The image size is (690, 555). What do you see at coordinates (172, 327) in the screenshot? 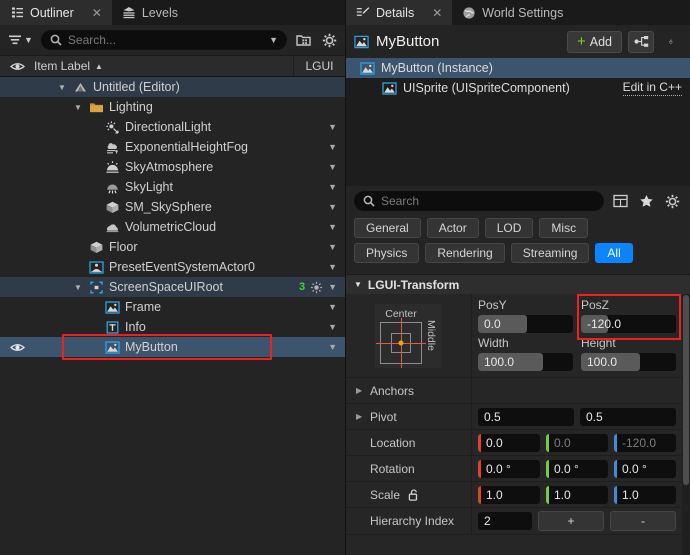
I see `outliner-item-info: Info ▼` at bounding box center [172, 327].